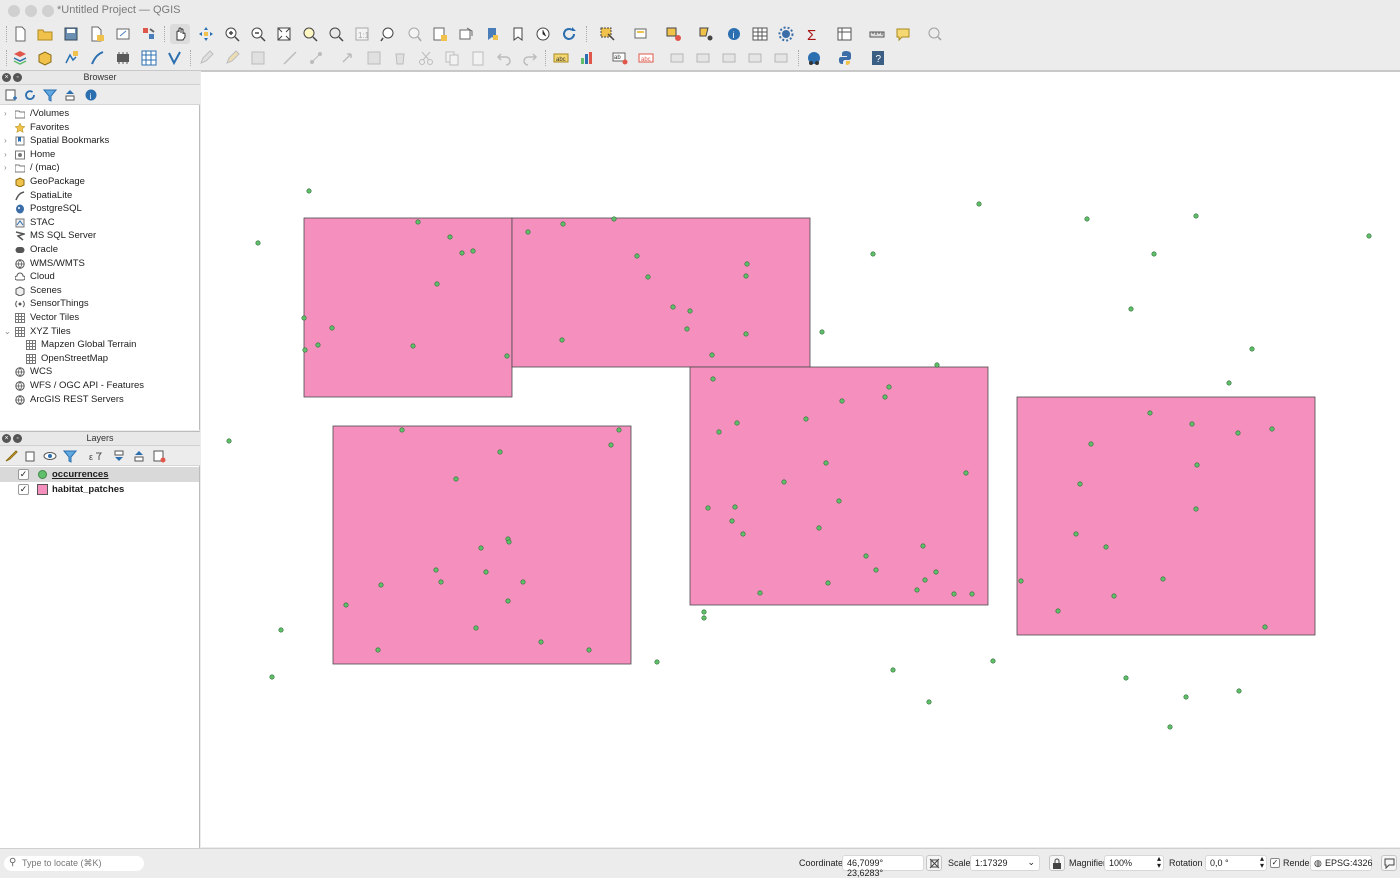 This screenshot has height=878, width=1400. I want to click on pan-map-icon, so click(180, 34).